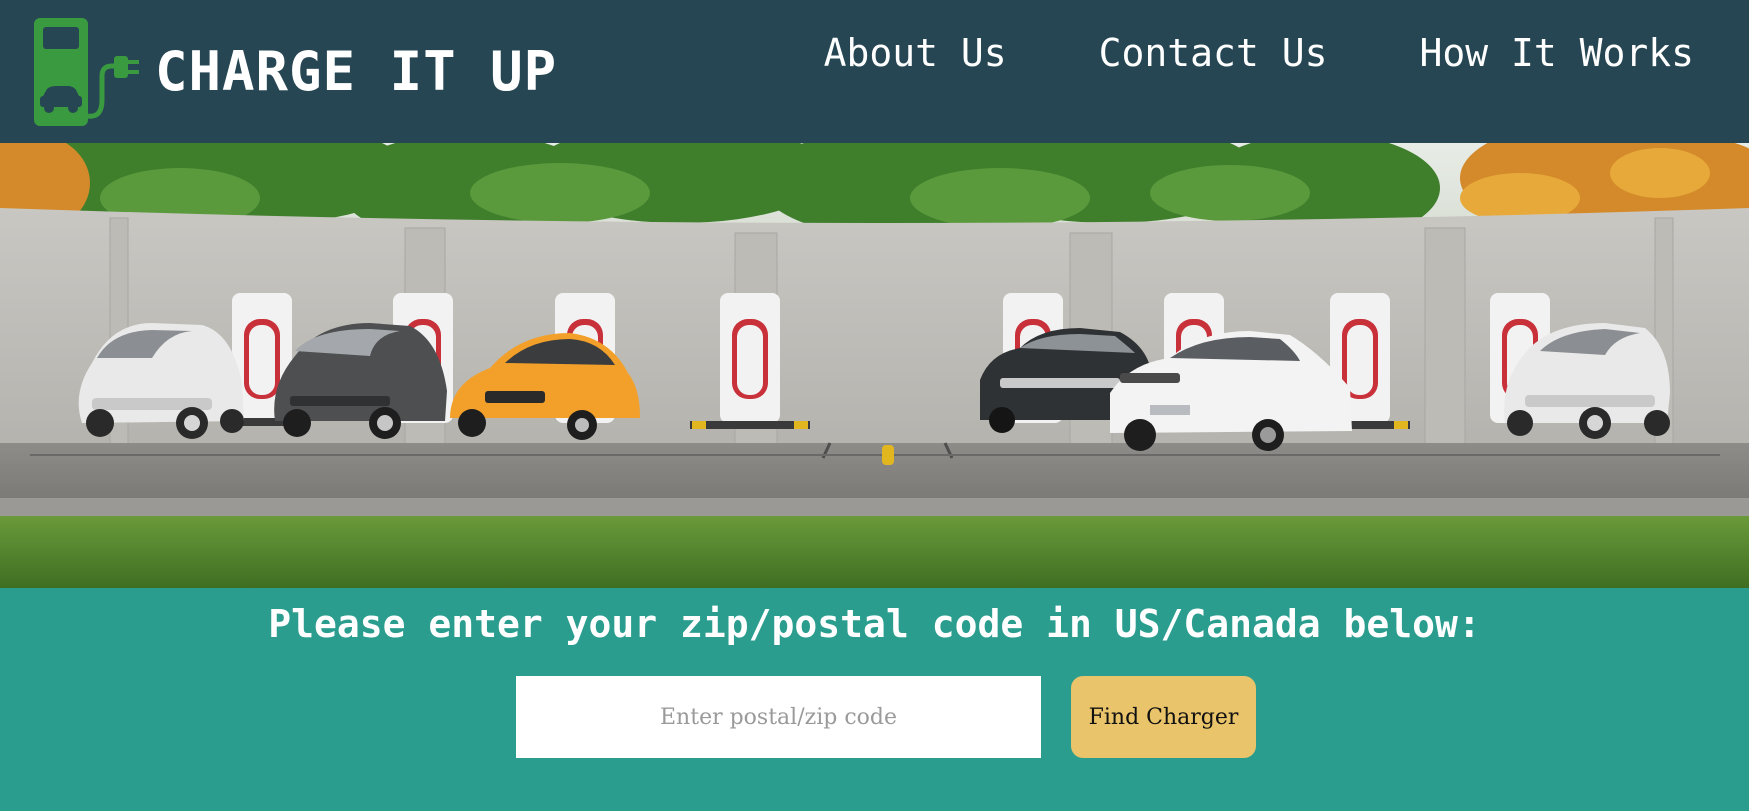 The image size is (1749, 811). I want to click on ev-charger-icon, so click(86, 72).